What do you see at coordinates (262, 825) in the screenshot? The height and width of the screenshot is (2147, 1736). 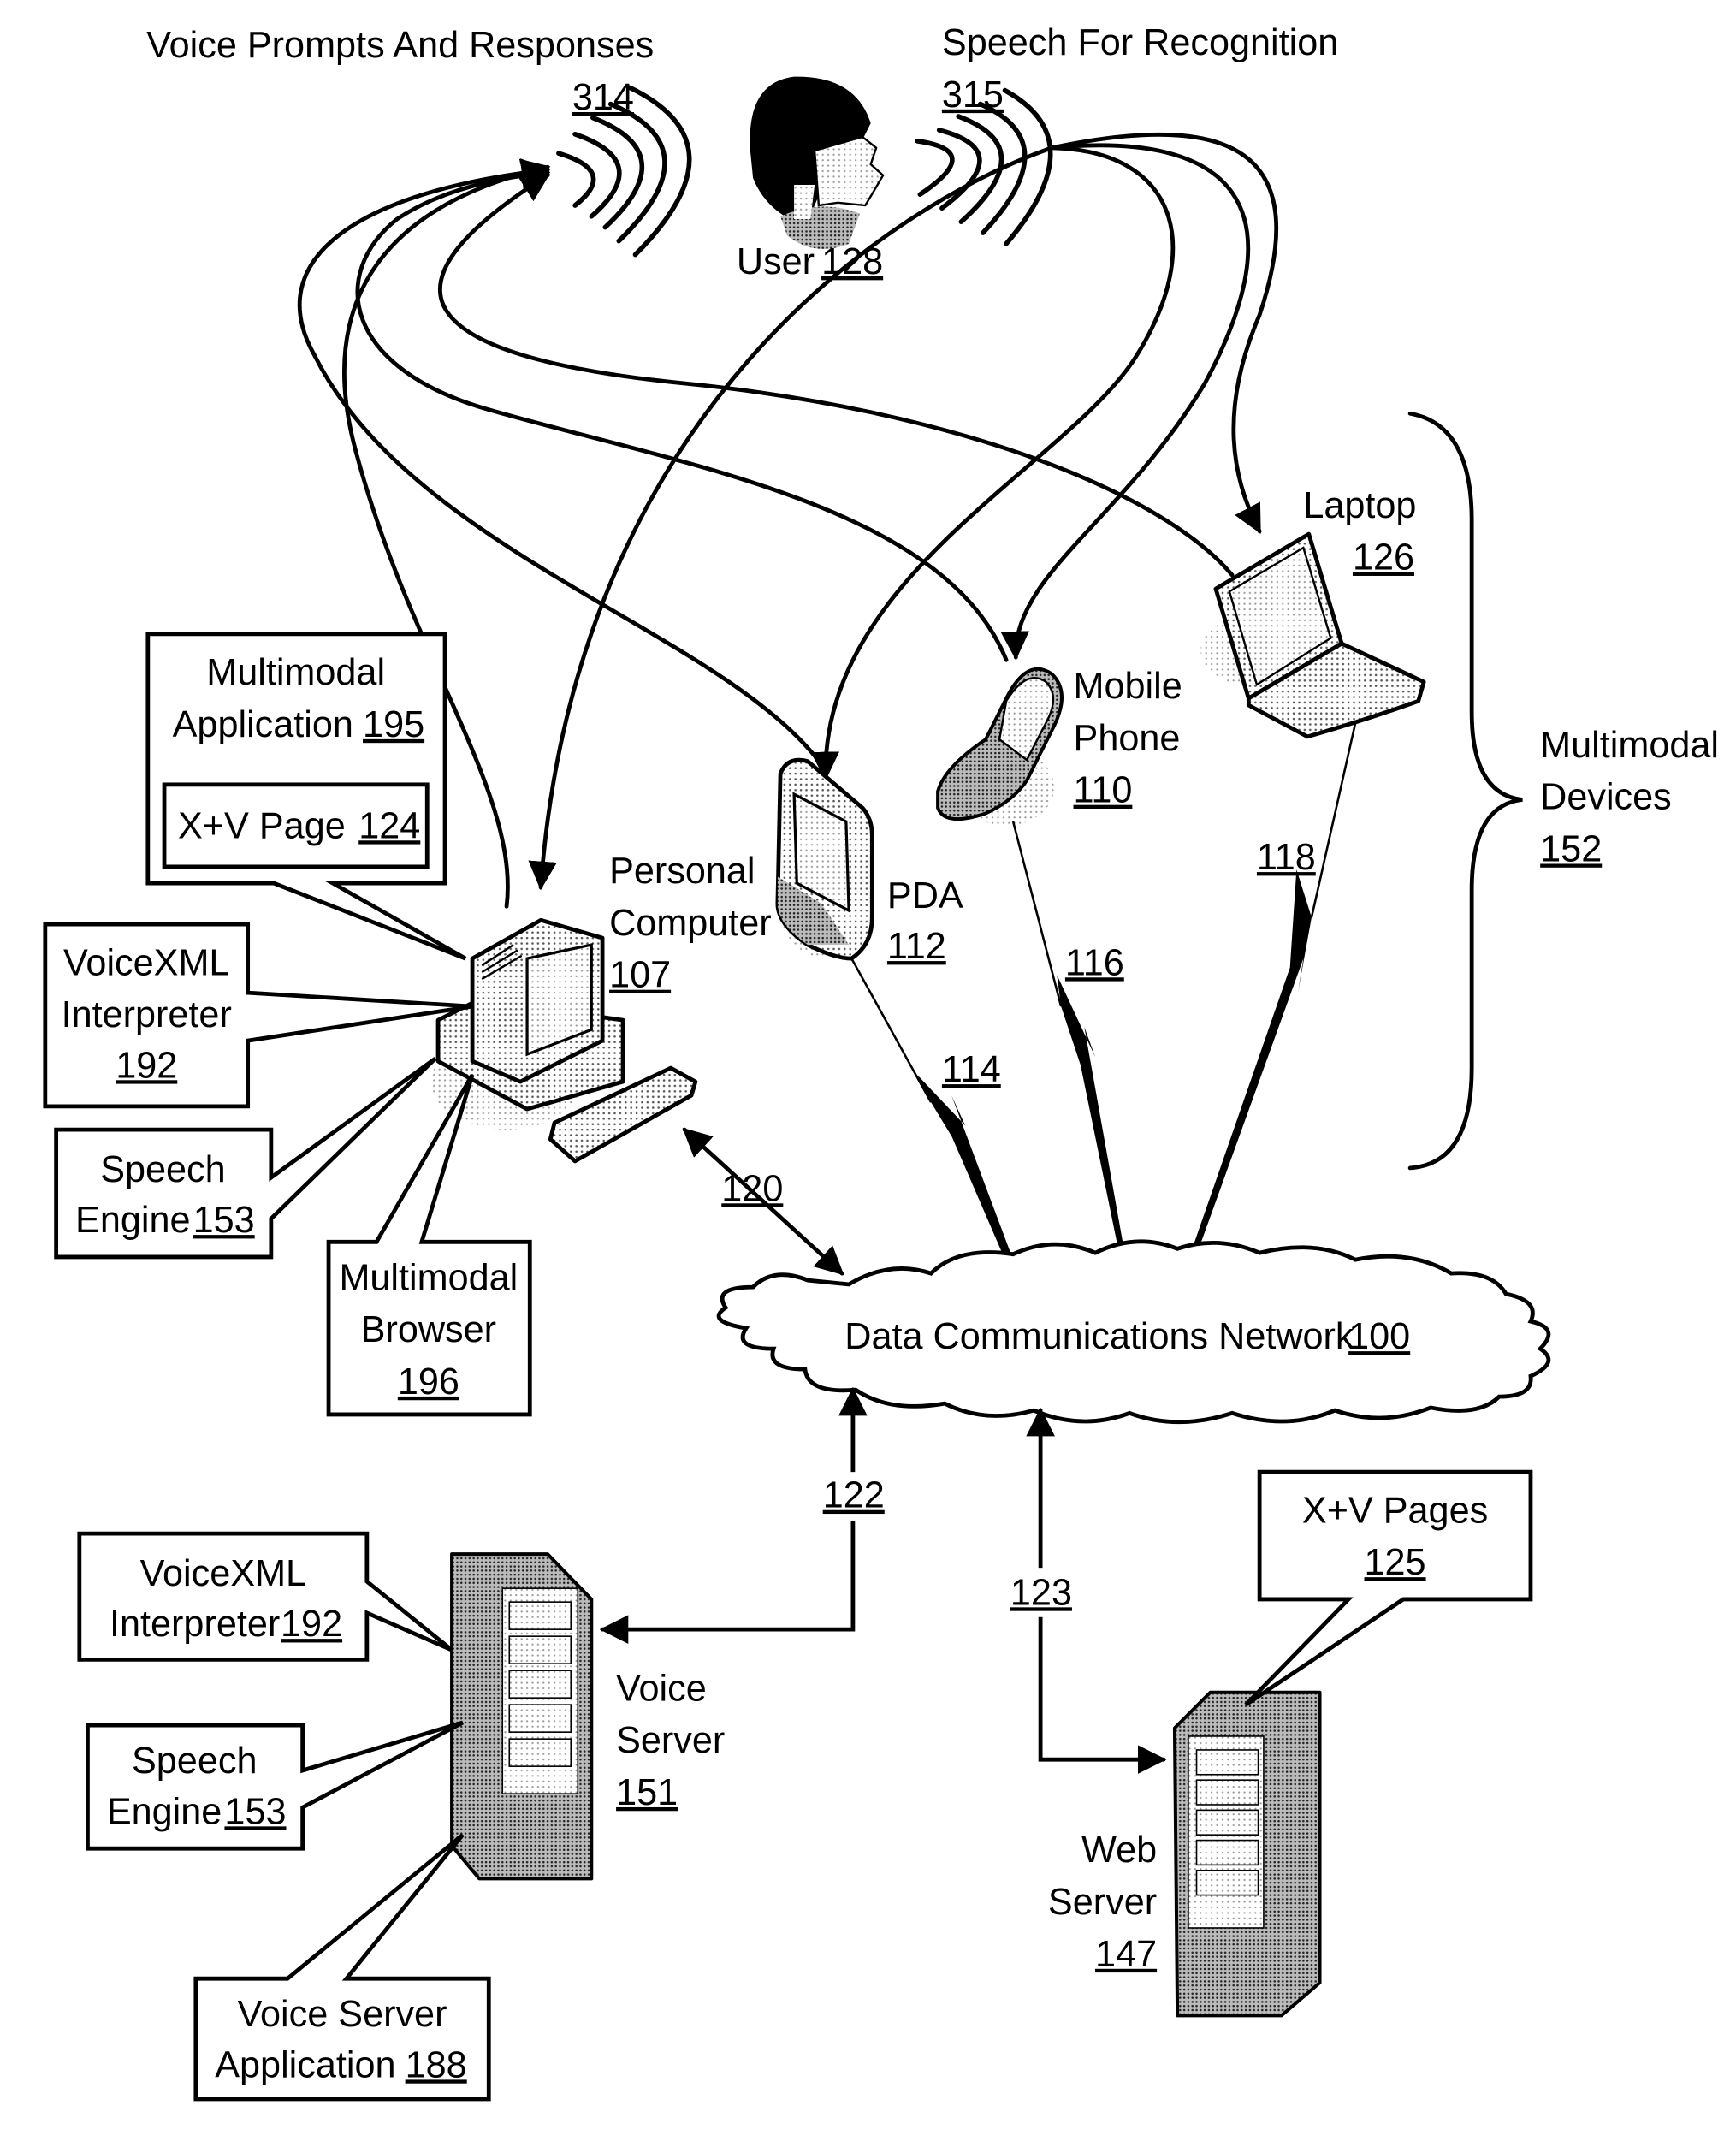 I see `xv-page-text: X+V Page` at bounding box center [262, 825].